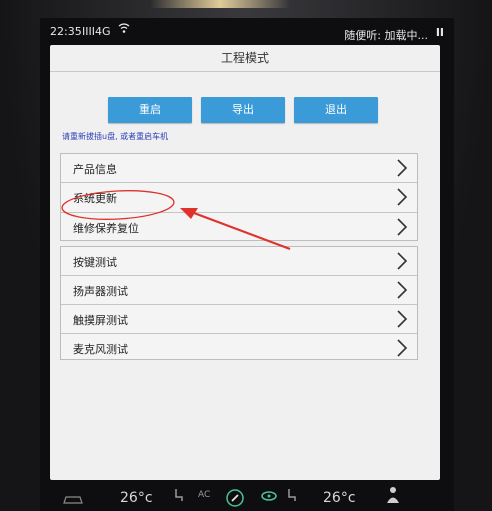  What do you see at coordinates (440, 32) in the screenshot?
I see `pause-icon: II` at bounding box center [440, 32].